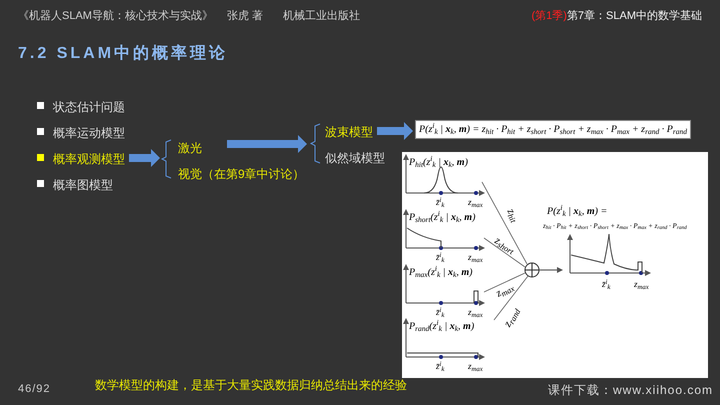 The width and height of the screenshot is (720, 405). I want to click on branch-text: 视觉（在第9章中讨论）, so click(241, 174).